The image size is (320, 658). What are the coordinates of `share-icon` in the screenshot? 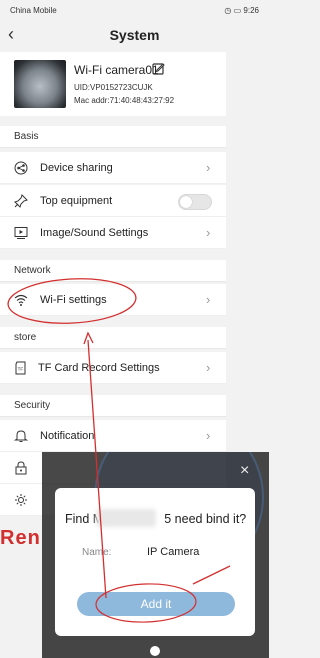 It's located at (21, 168).